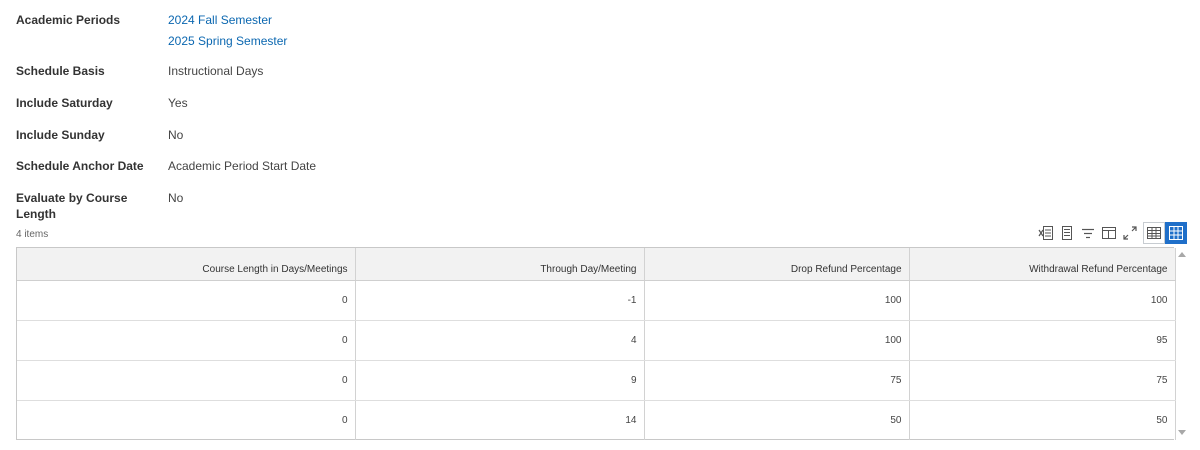  What do you see at coordinates (64, 103) in the screenshot?
I see `field-label: Include Saturday` at bounding box center [64, 103].